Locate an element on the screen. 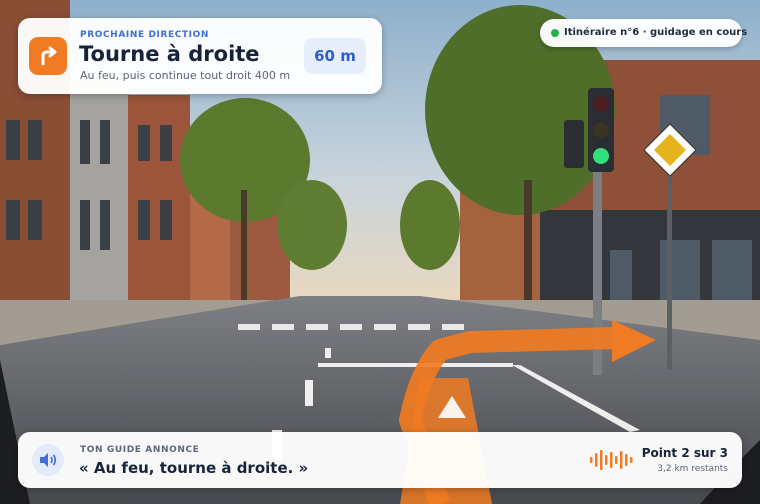 This screenshot has height=504, width=760. route-status-text: Itinéraire n°6 · guidage en cours is located at coordinates (656, 32).